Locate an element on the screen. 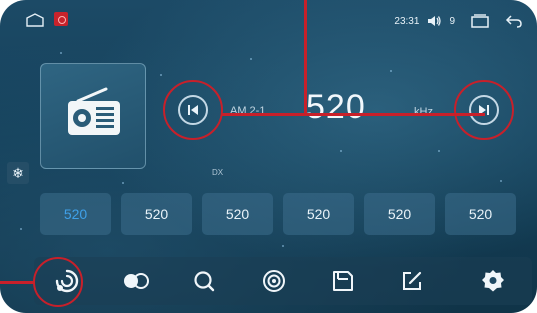 This screenshot has height=313, width=537. toggle-icon is located at coordinates (136, 281).